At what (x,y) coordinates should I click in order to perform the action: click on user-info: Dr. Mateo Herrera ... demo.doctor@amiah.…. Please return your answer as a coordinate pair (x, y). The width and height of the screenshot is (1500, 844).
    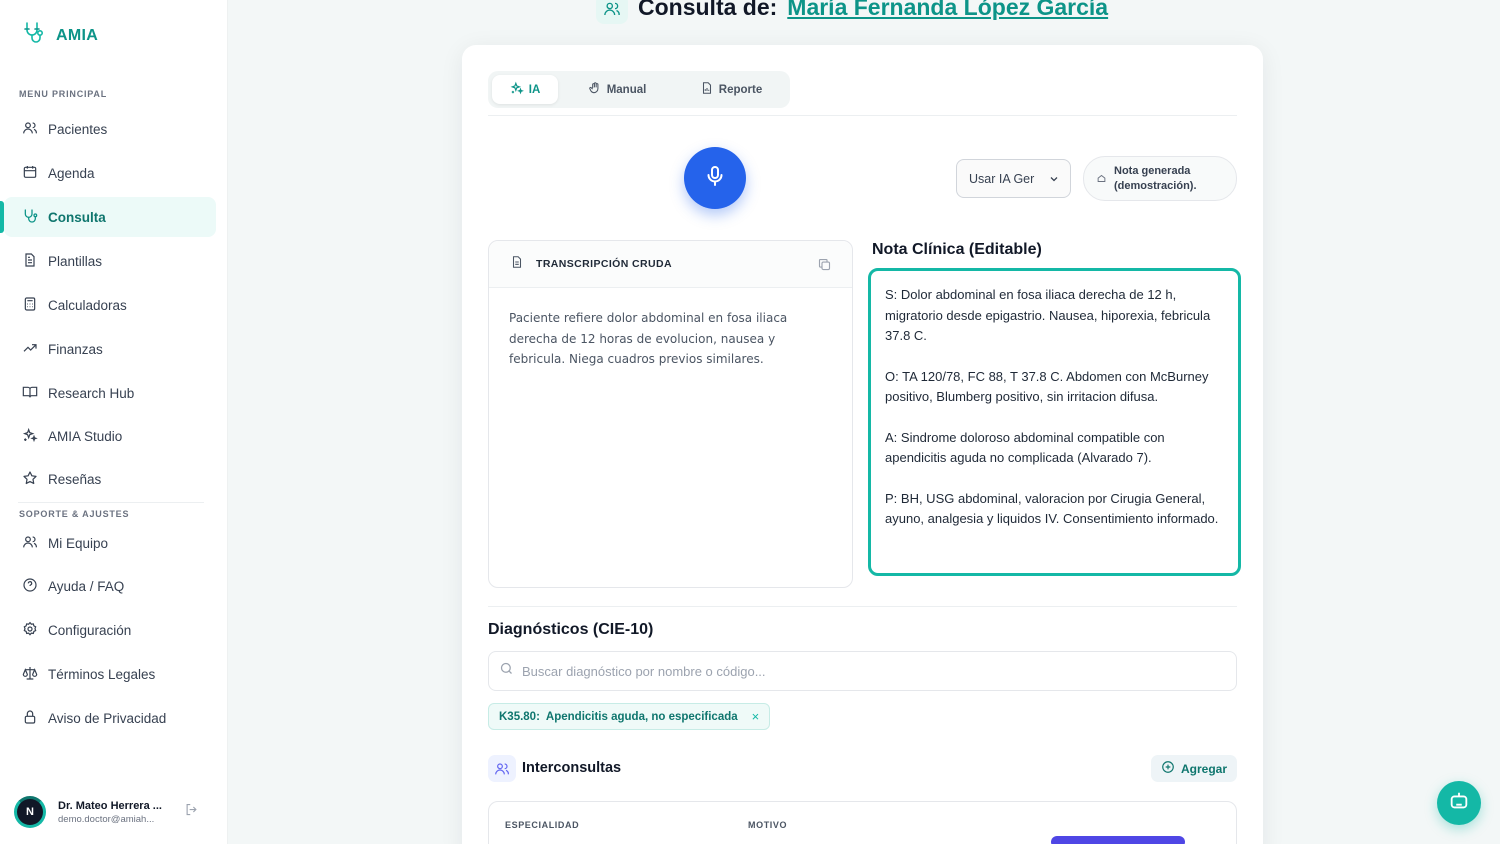
    Looking at the image, I should click on (110, 812).